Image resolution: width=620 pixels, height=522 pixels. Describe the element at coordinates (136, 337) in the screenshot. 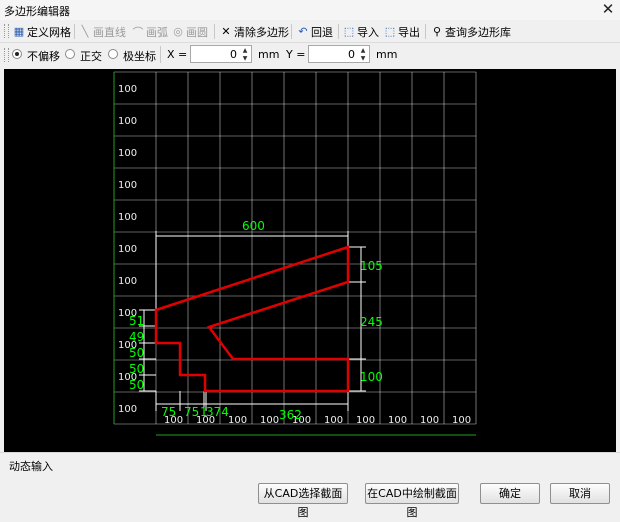

I see `dim-left-2-text: 49` at that location.